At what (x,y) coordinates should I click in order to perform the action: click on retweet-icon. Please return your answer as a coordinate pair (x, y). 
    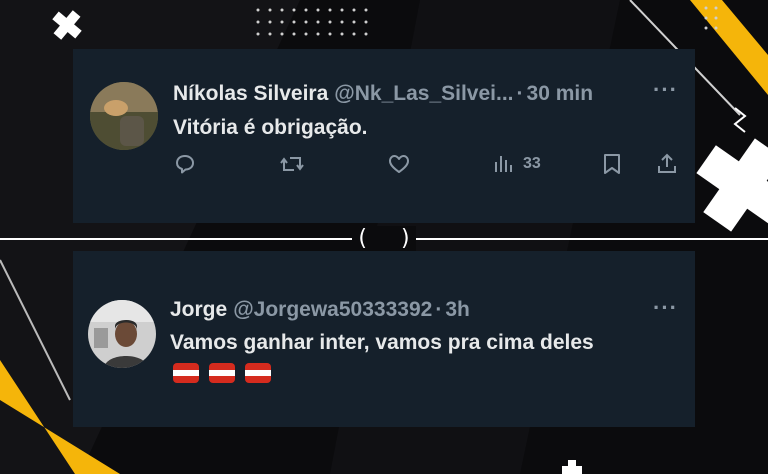
    Looking at the image, I should click on (292, 164).